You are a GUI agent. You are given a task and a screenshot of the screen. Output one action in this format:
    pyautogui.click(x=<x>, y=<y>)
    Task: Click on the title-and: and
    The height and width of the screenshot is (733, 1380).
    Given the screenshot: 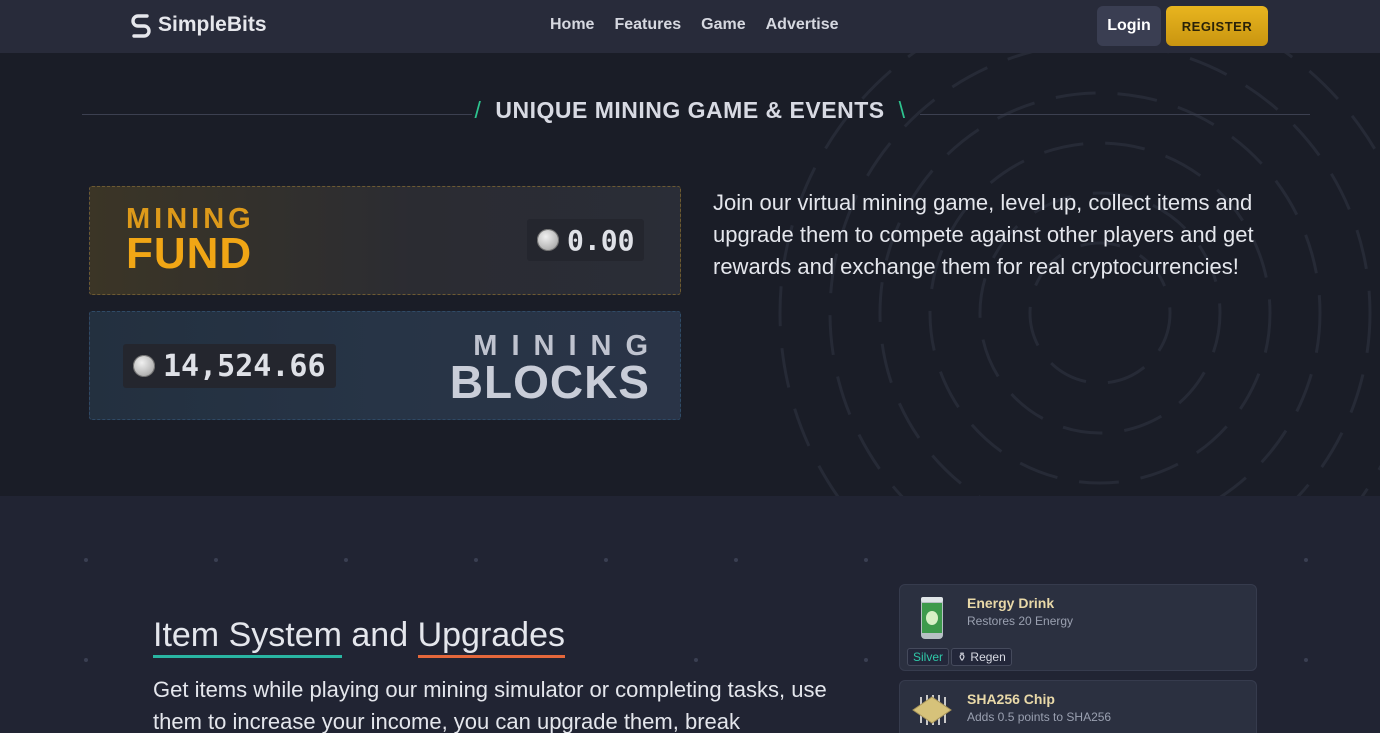 What is the action you would take?
    pyautogui.click(x=380, y=635)
    